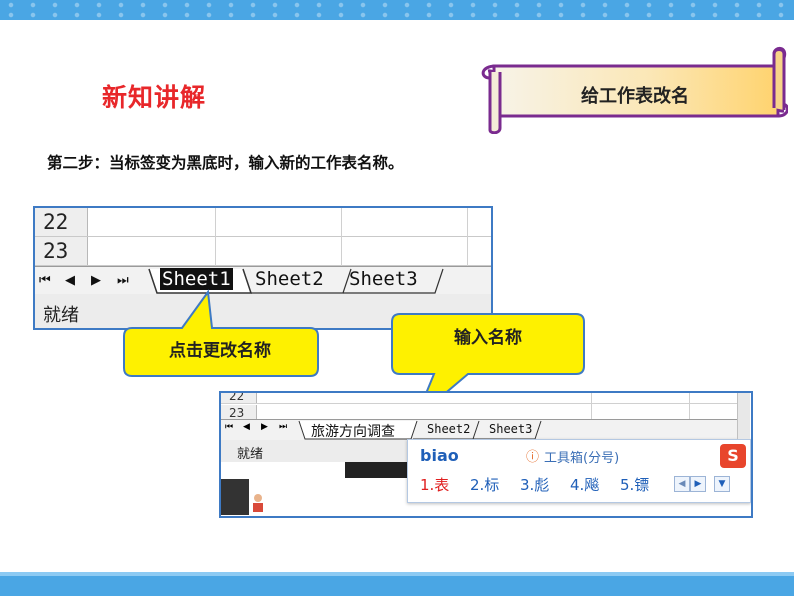  Describe the element at coordinates (634, 484) in the screenshot. I see `ime-candidate-5: 5.镖` at that location.